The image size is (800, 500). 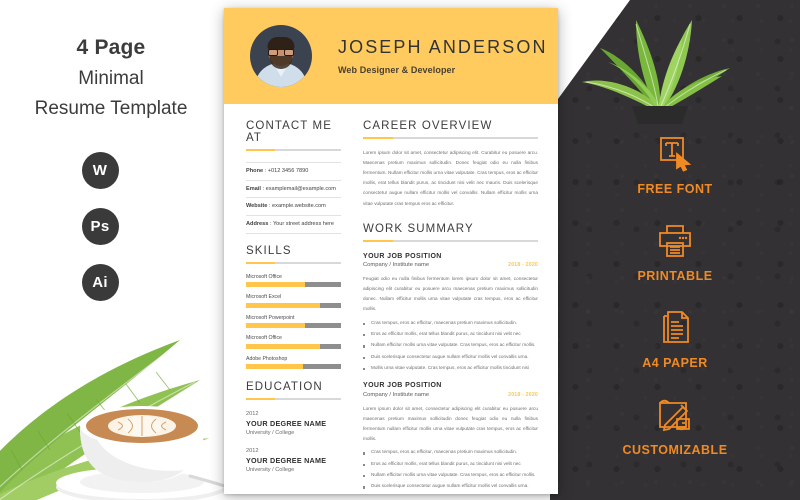 What do you see at coordinates (270, 317) in the screenshot?
I see `skill-label: Microsoft Powerpoint` at bounding box center [270, 317].